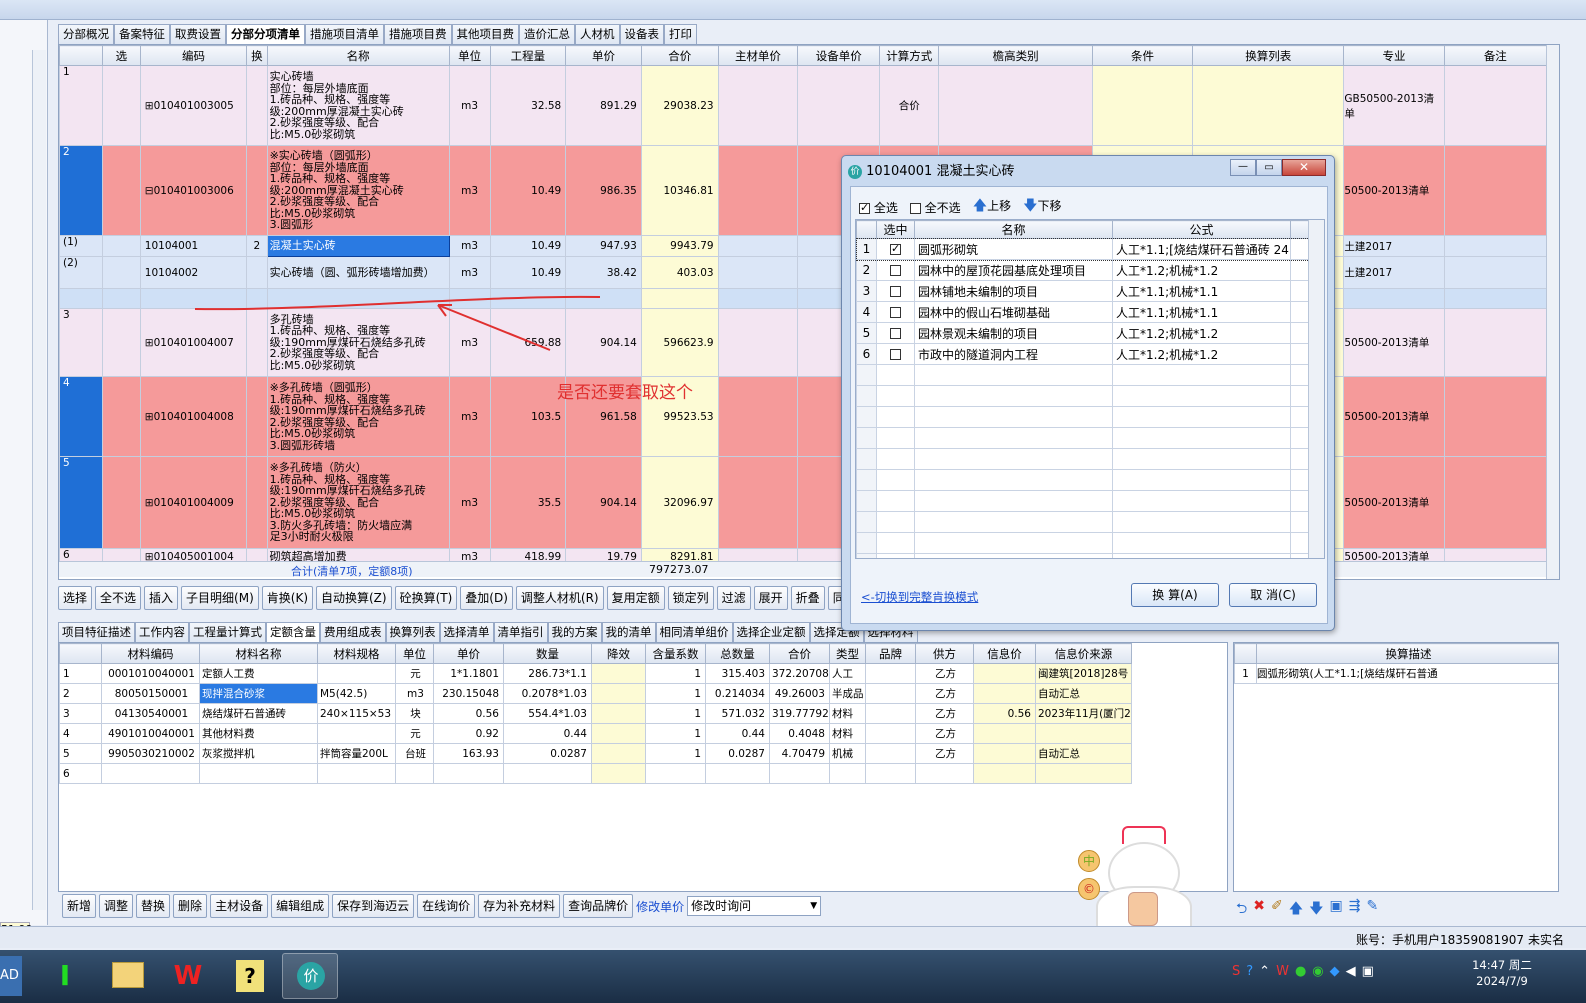 This screenshot has height=1003, width=1586. Describe the element at coordinates (1277, 910) in the screenshot. I see `broom-icon: ✐` at that location.